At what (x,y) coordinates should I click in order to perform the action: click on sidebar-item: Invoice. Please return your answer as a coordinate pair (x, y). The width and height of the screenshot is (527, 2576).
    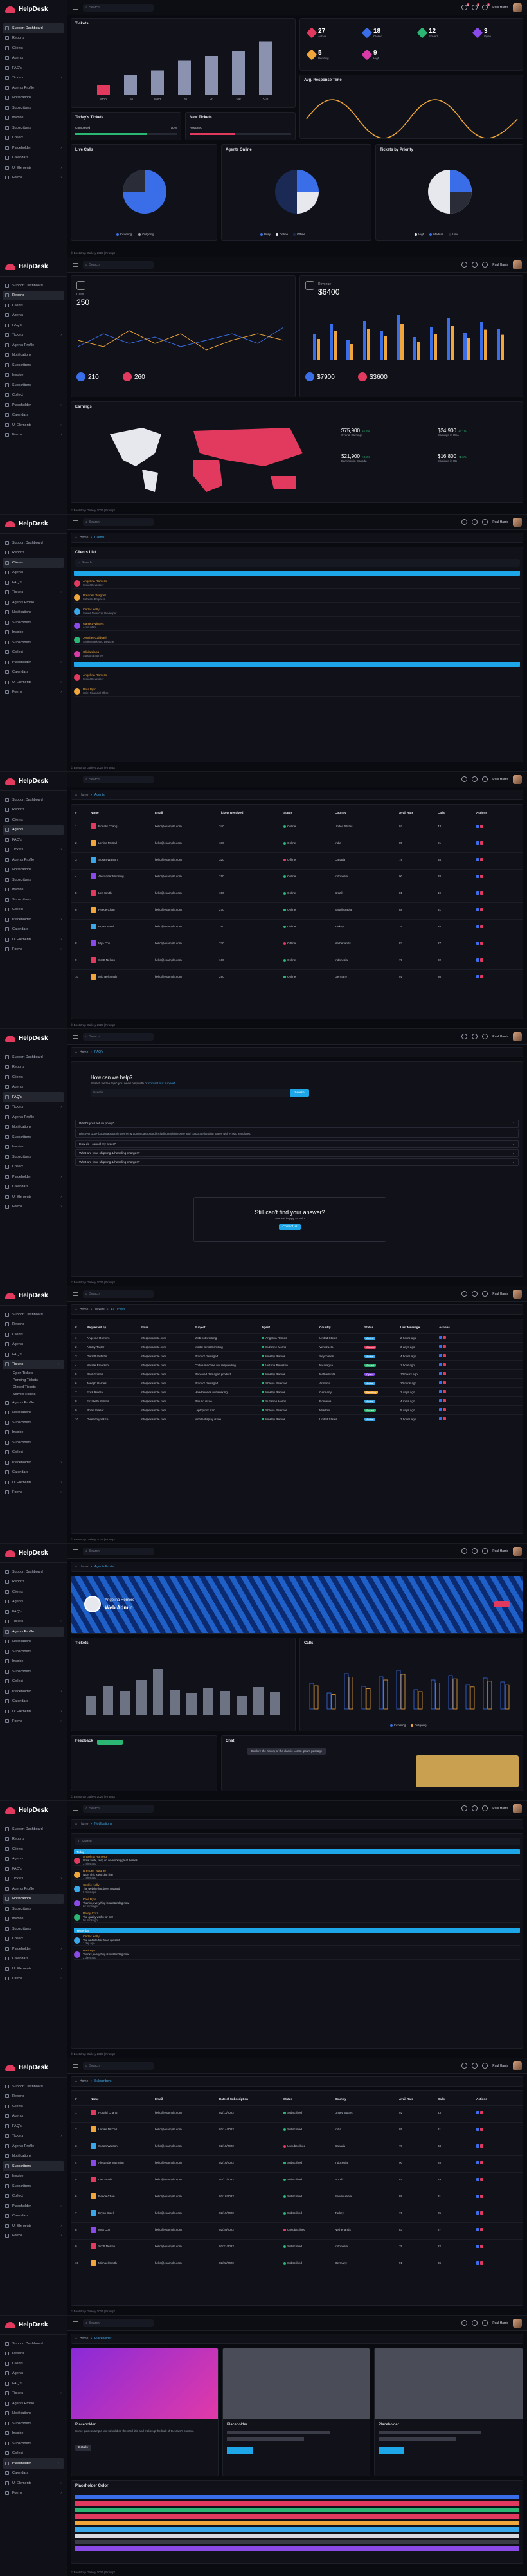
    Looking at the image, I should click on (33, 1662).